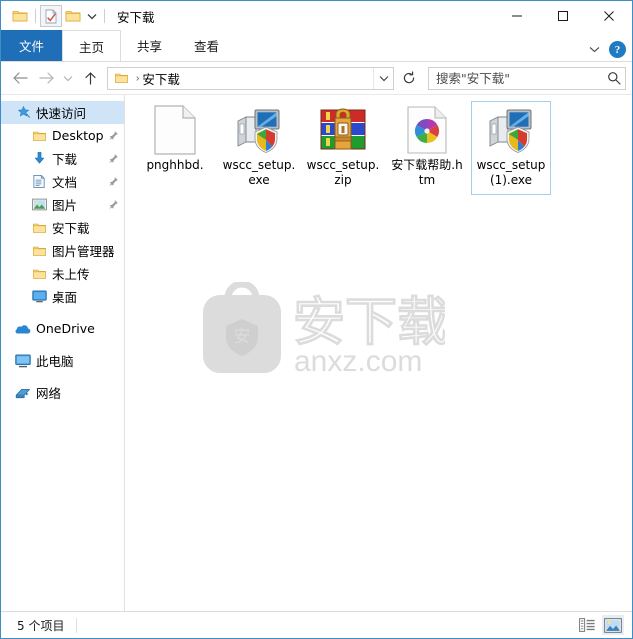 The width and height of the screenshot is (633, 639). I want to click on forward-button, so click(46, 78).